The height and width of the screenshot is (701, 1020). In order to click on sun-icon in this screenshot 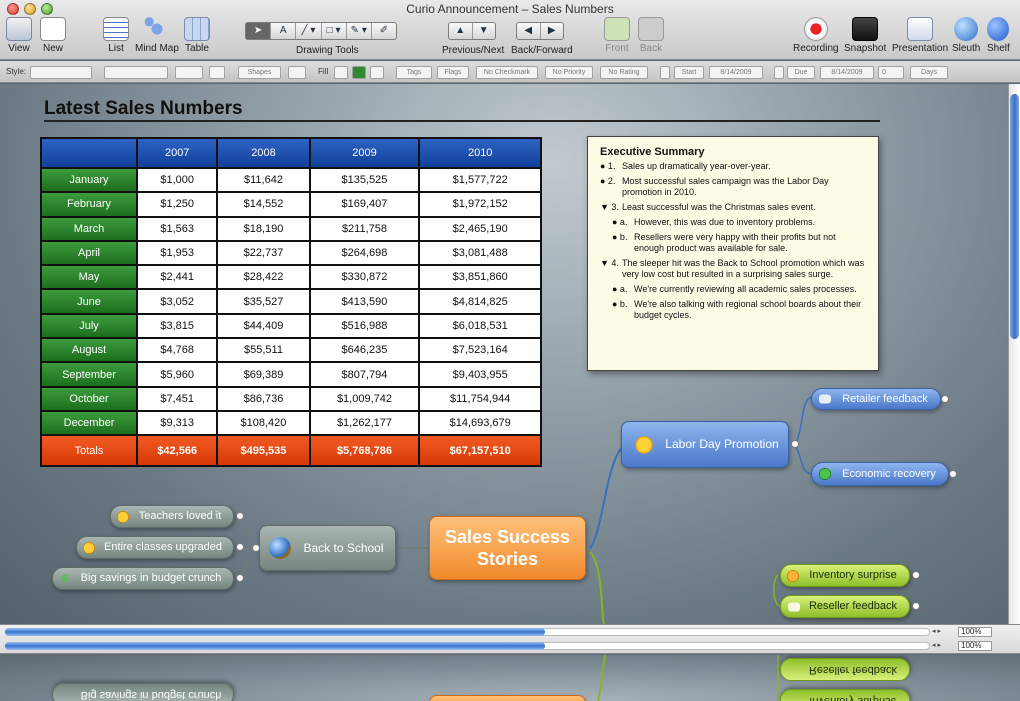, I will do `click(644, 444)`.